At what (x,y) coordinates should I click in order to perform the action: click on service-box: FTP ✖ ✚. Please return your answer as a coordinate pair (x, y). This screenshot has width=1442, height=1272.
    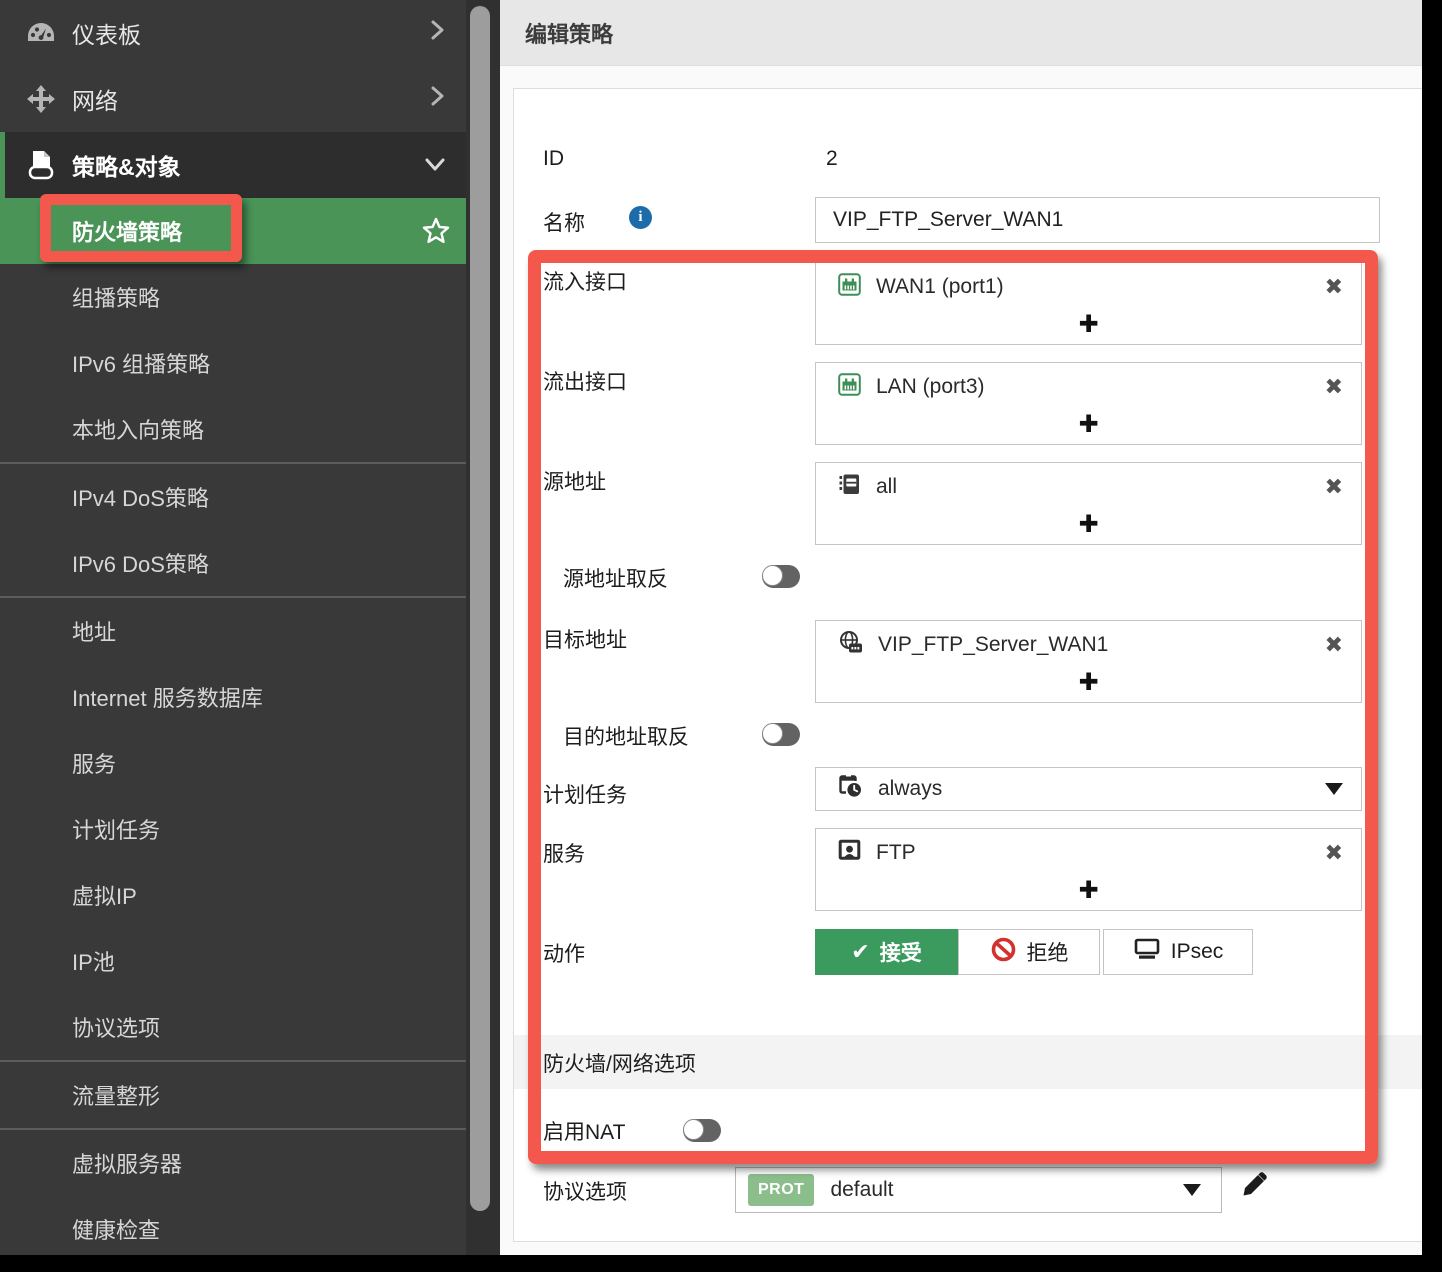
    Looking at the image, I should click on (1088, 869).